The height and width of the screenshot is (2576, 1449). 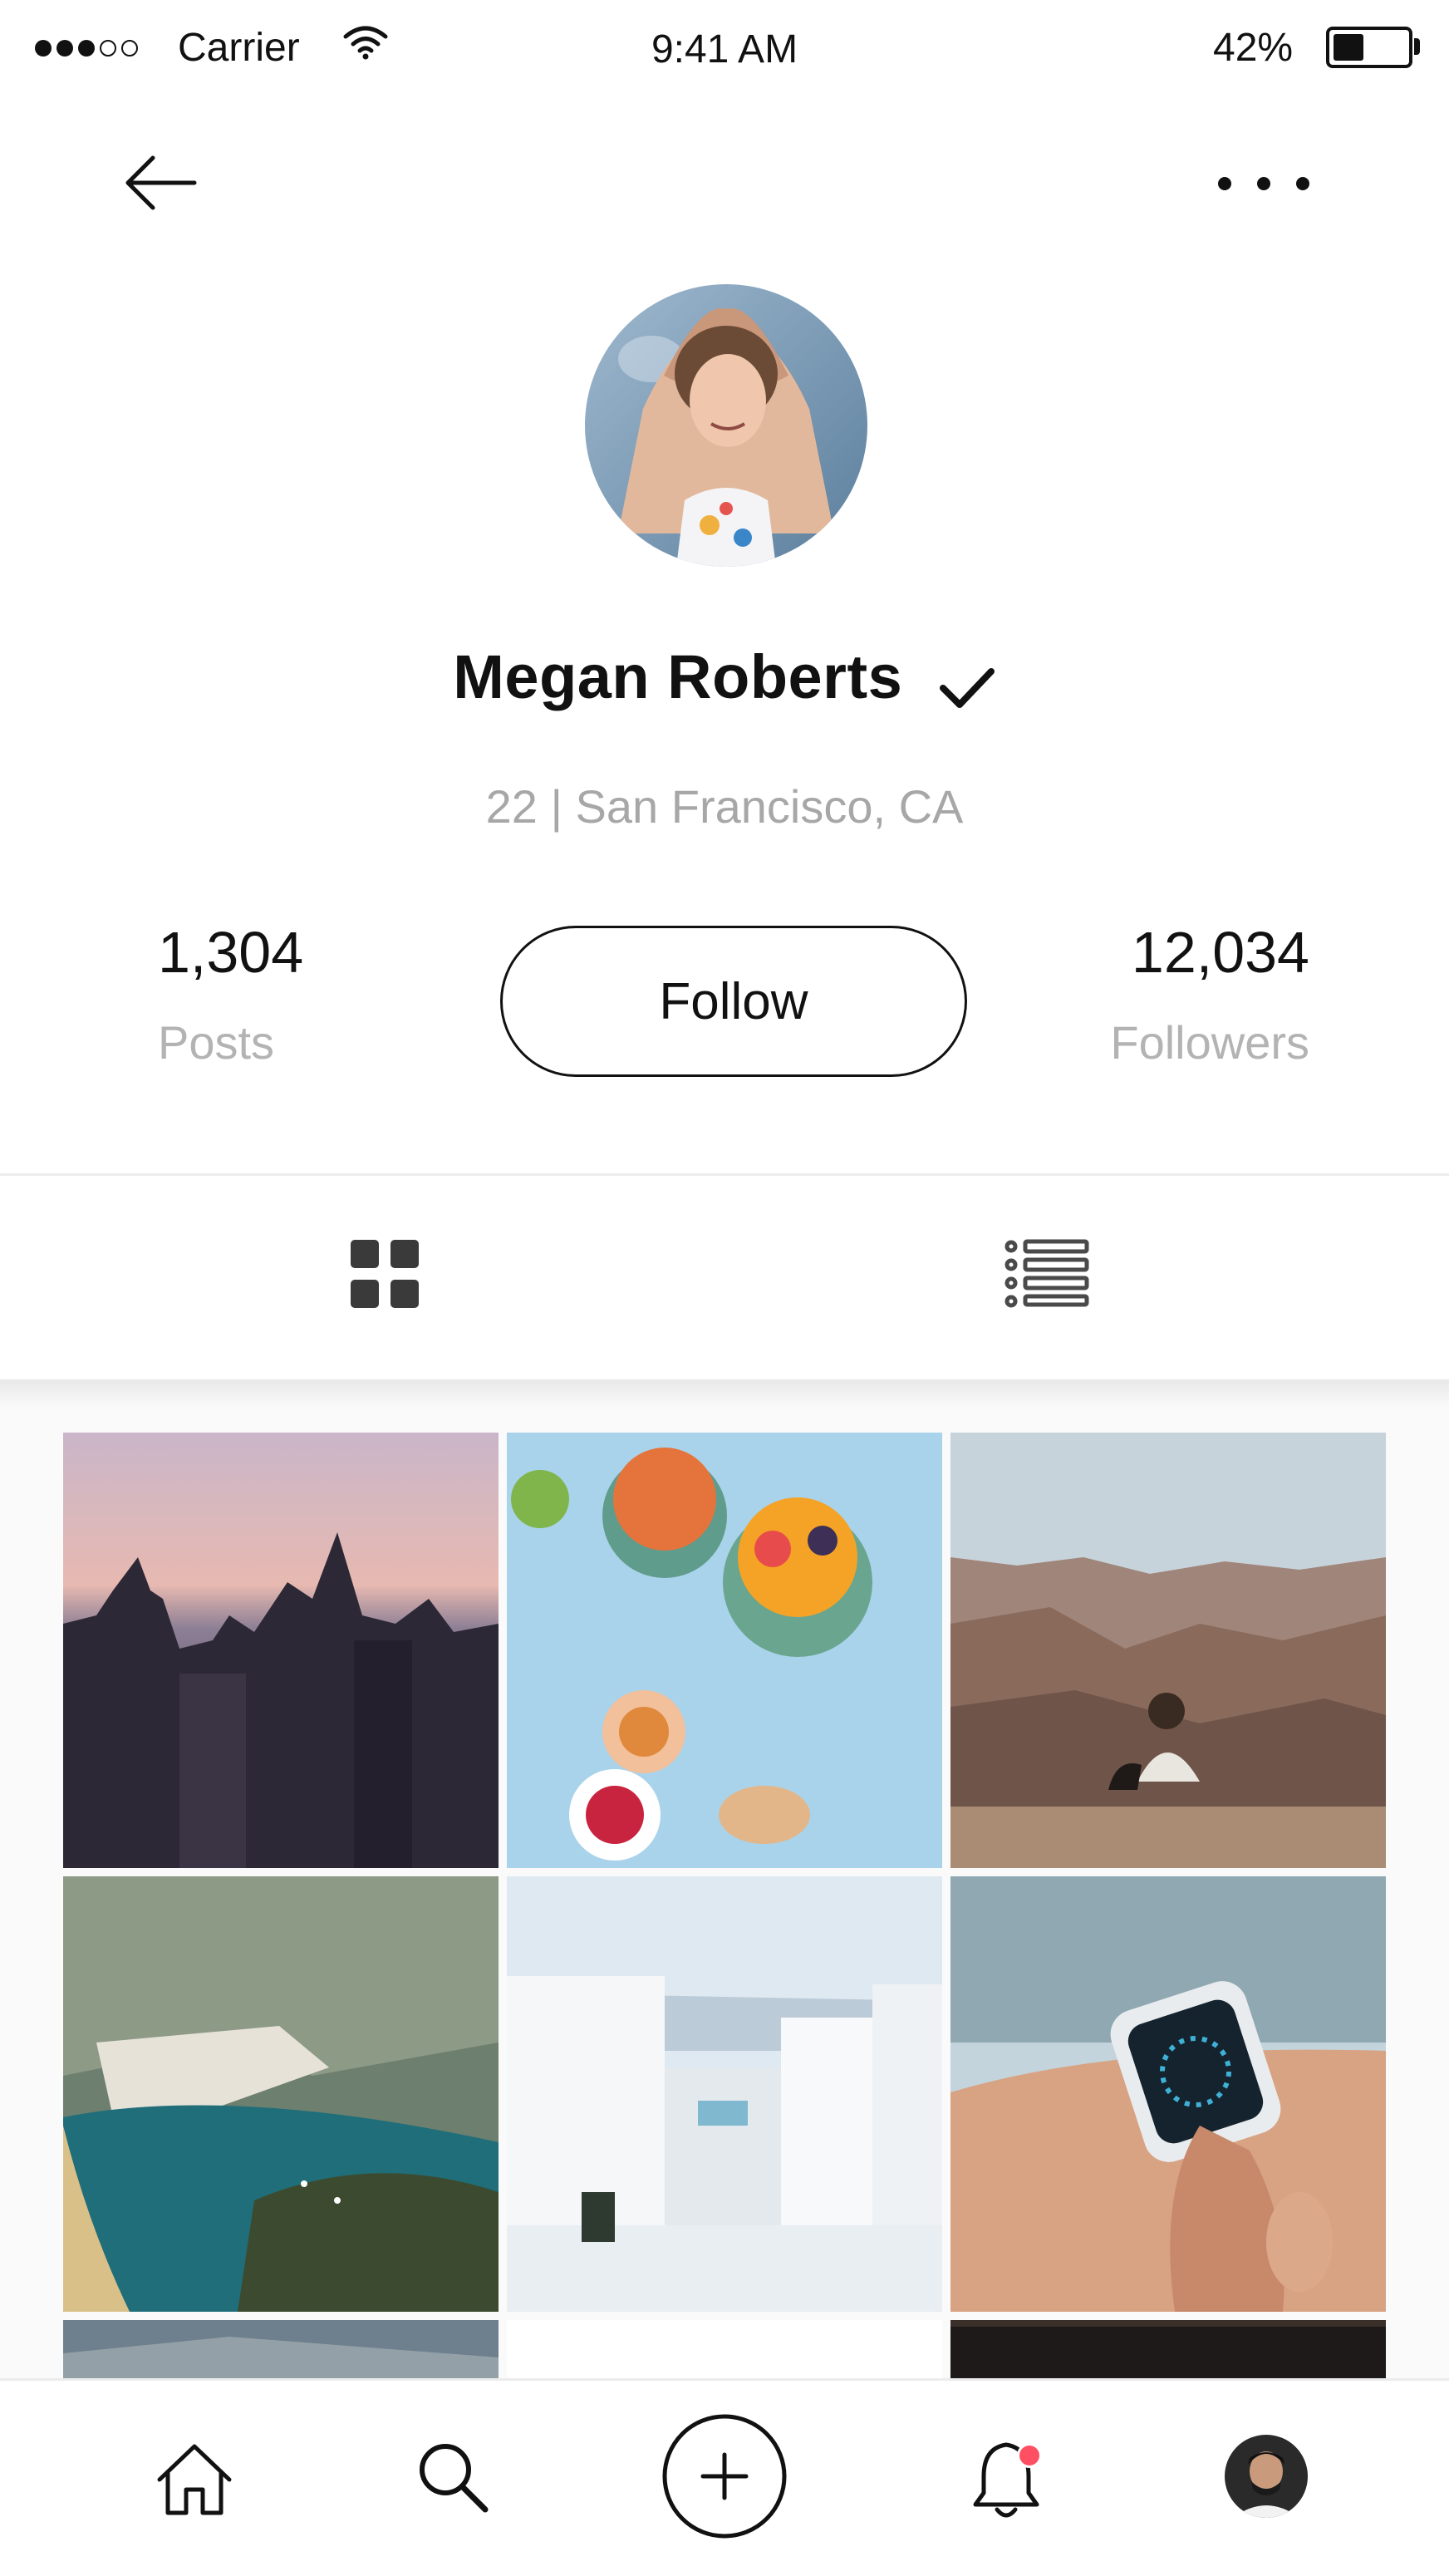 I want to click on status-bar: Carrier 9:41 AM 42%, so click(x=724, y=50).